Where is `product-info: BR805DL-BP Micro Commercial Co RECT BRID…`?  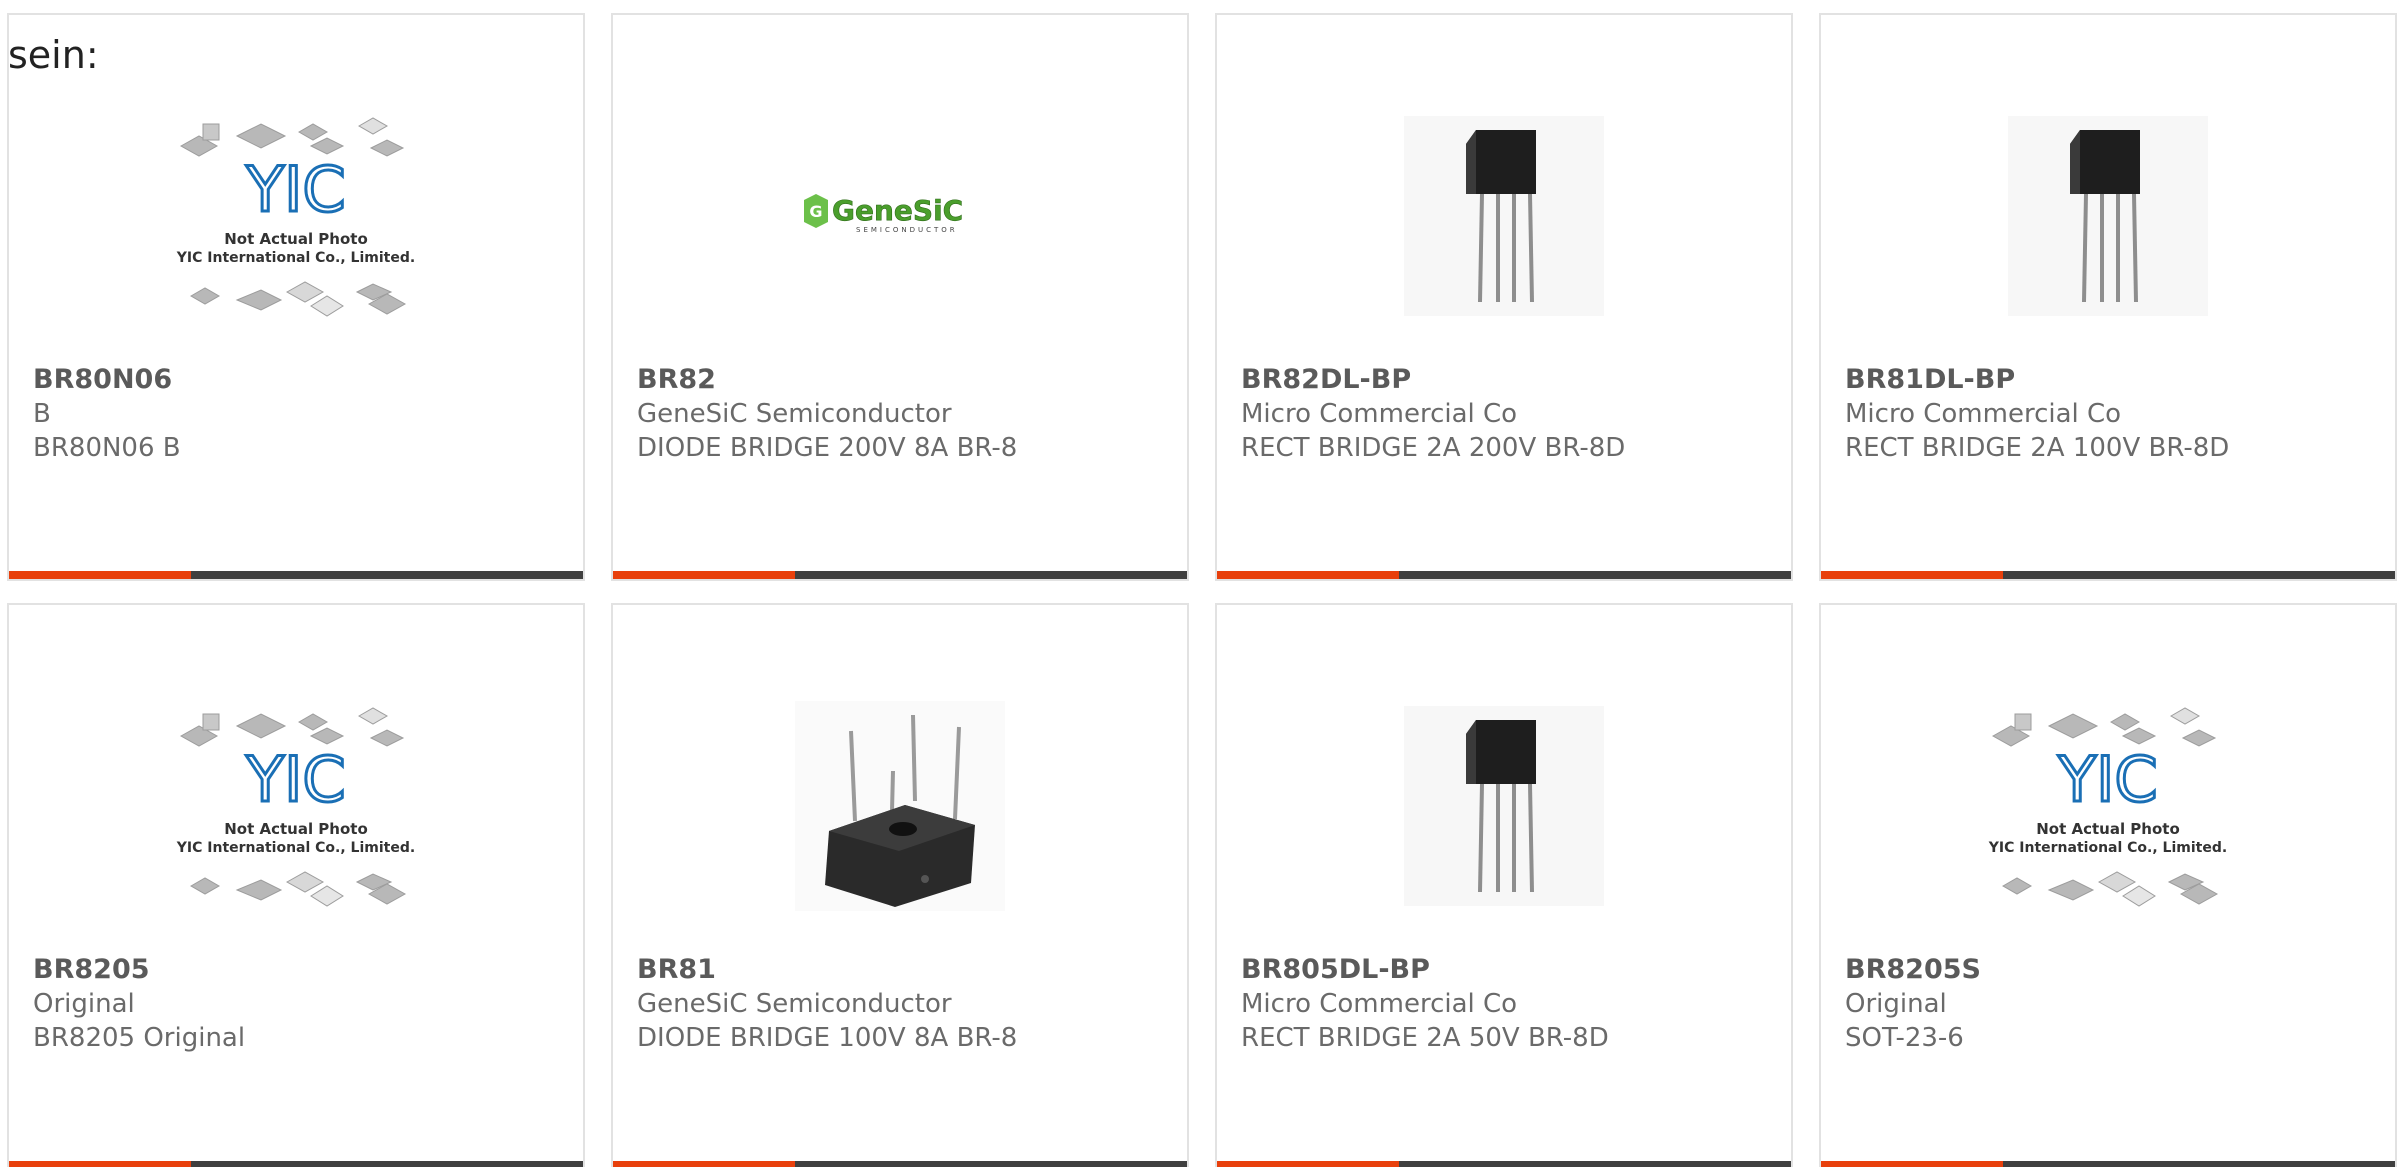
product-info: BR805DL-BP Micro Commercial Co RECT BRID… is located at coordinates (1506, 1004).